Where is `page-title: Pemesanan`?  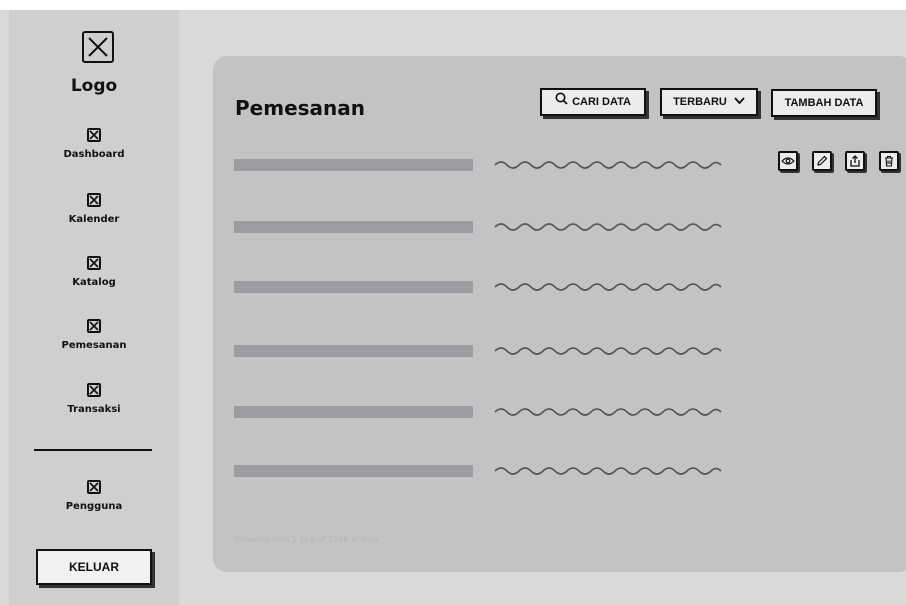
page-title: Pemesanan is located at coordinates (300, 108).